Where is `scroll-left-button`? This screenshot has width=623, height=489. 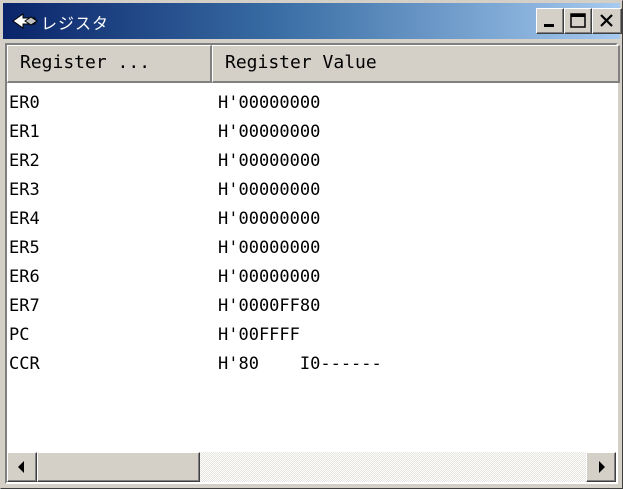 scroll-left-button is located at coordinates (22, 467).